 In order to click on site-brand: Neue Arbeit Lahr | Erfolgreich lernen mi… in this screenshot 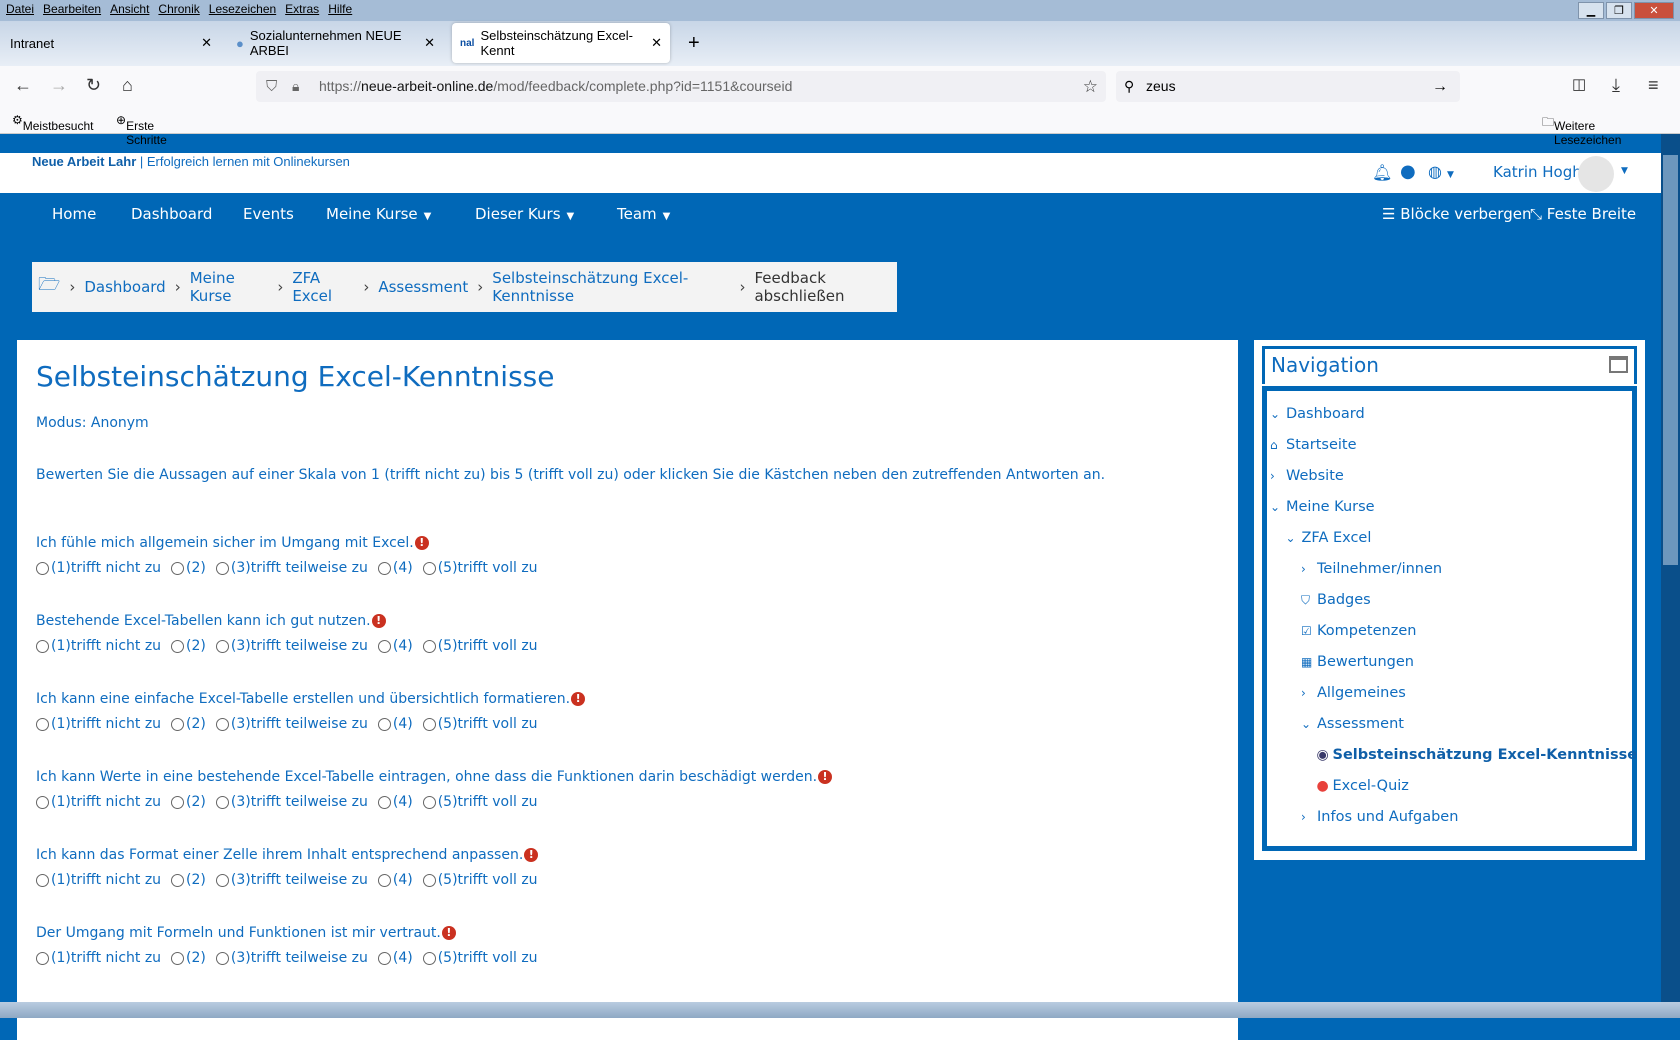, I will do `click(191, 161)`.